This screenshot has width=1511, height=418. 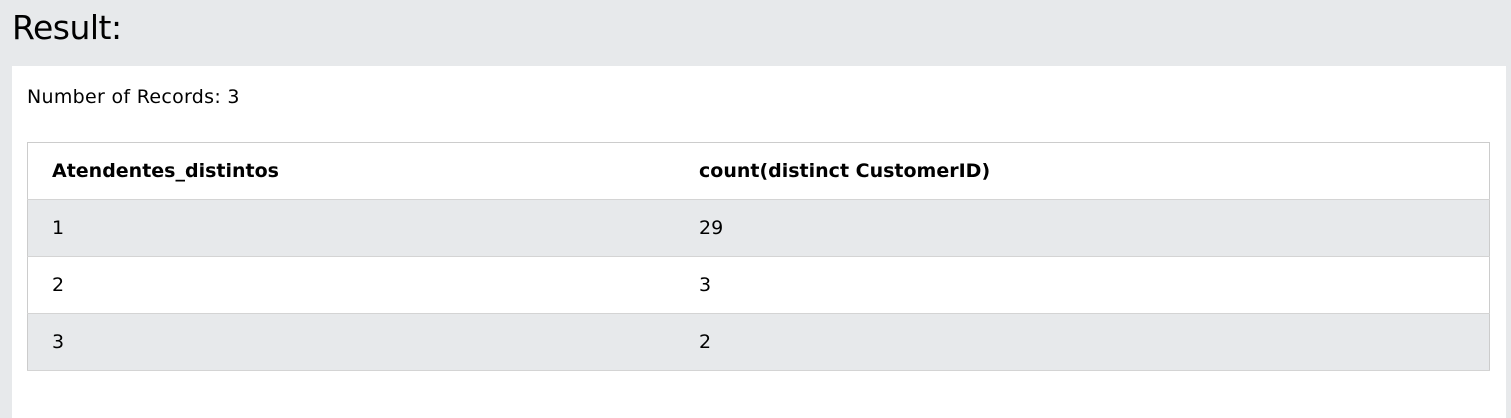 I want to click on column-header-atendentes-distintos: Atendentes_distintos, so click(x=351, y=171).